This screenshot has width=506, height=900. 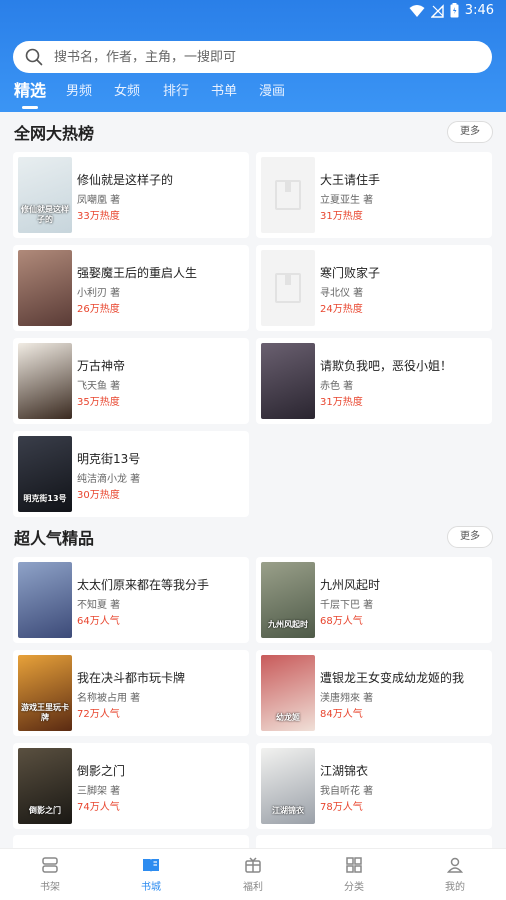 What do you see at coordinates (288, 810) in the screenshot?
I see `cover-text: 江湖锦衣` at bounding box center [288, 810].